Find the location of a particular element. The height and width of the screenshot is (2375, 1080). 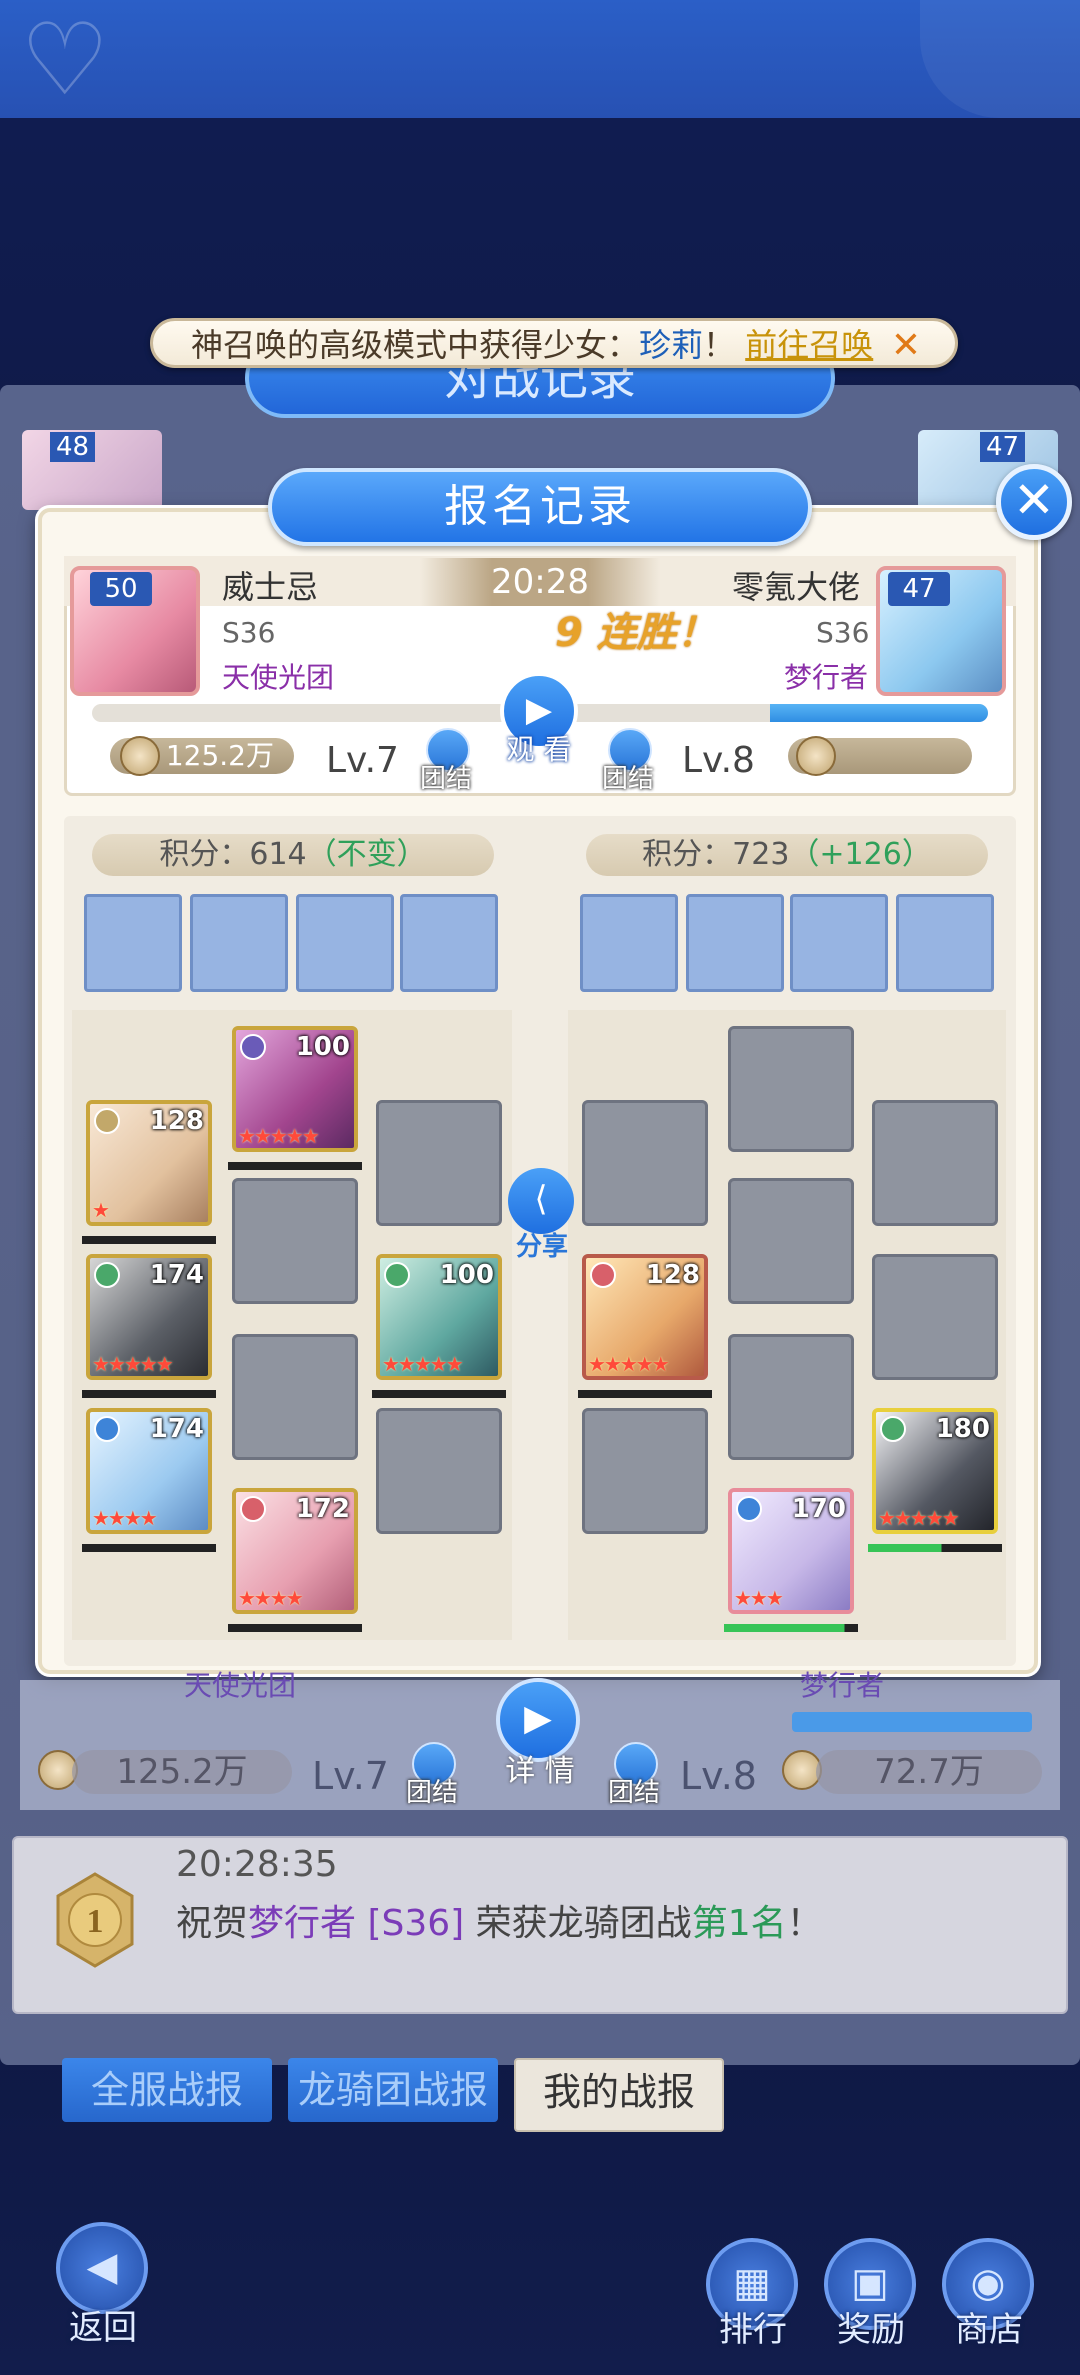

bg-left-unity: 团结 is located at coordinates (432, 1793).